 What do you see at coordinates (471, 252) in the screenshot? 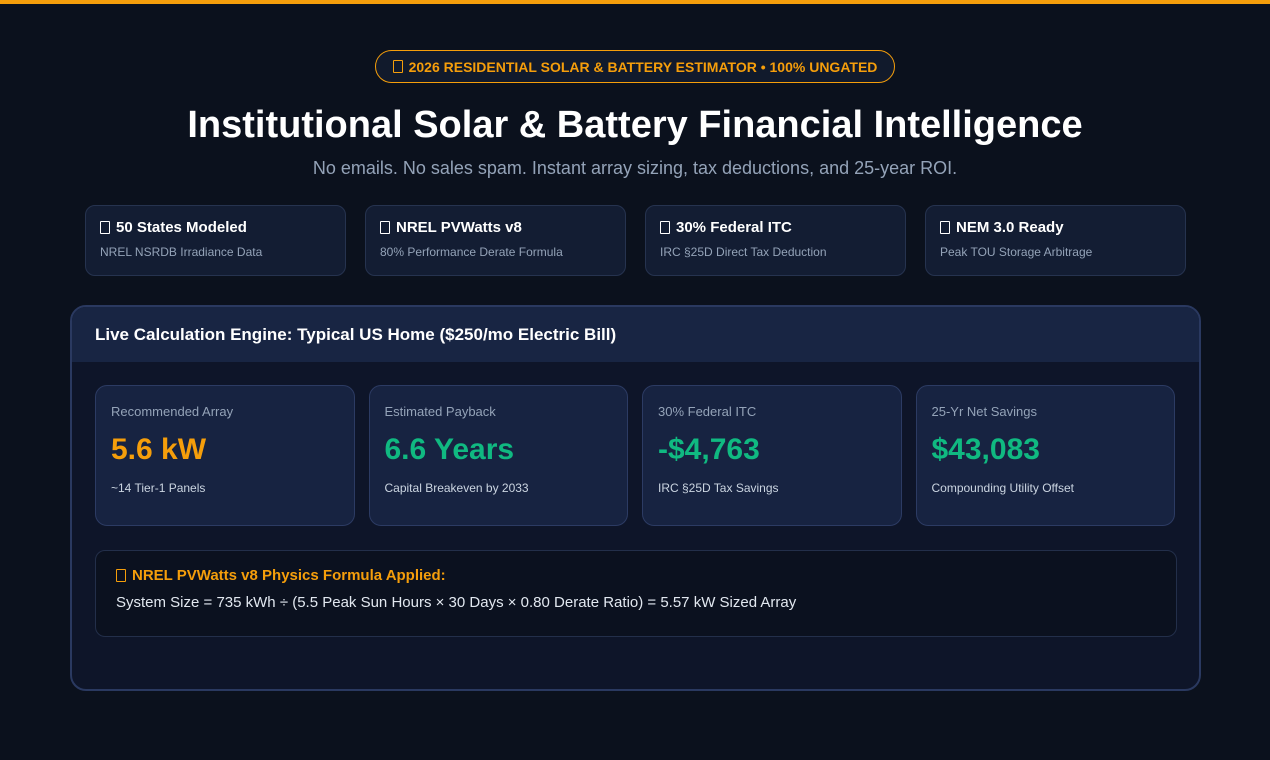
I see `feature-desc: 80% Performance Derate Formula` at bounding box center [471, 252].